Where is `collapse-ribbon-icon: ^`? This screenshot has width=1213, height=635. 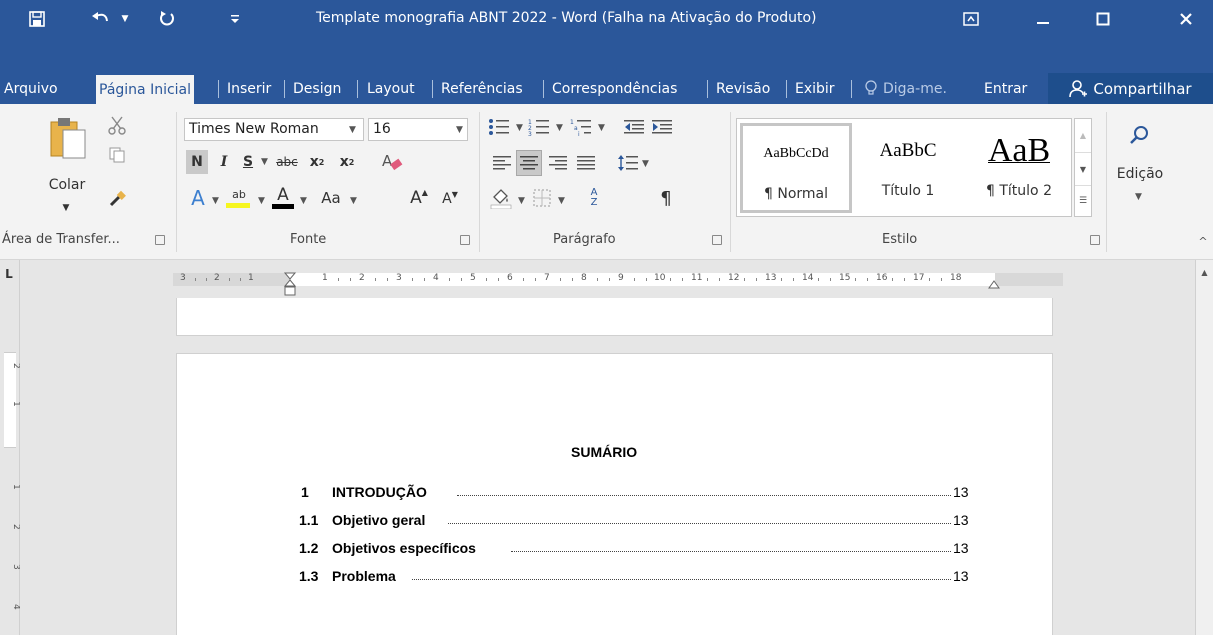
collapse-ribbon-icon: ^ is located at coordinates (1203, 241).